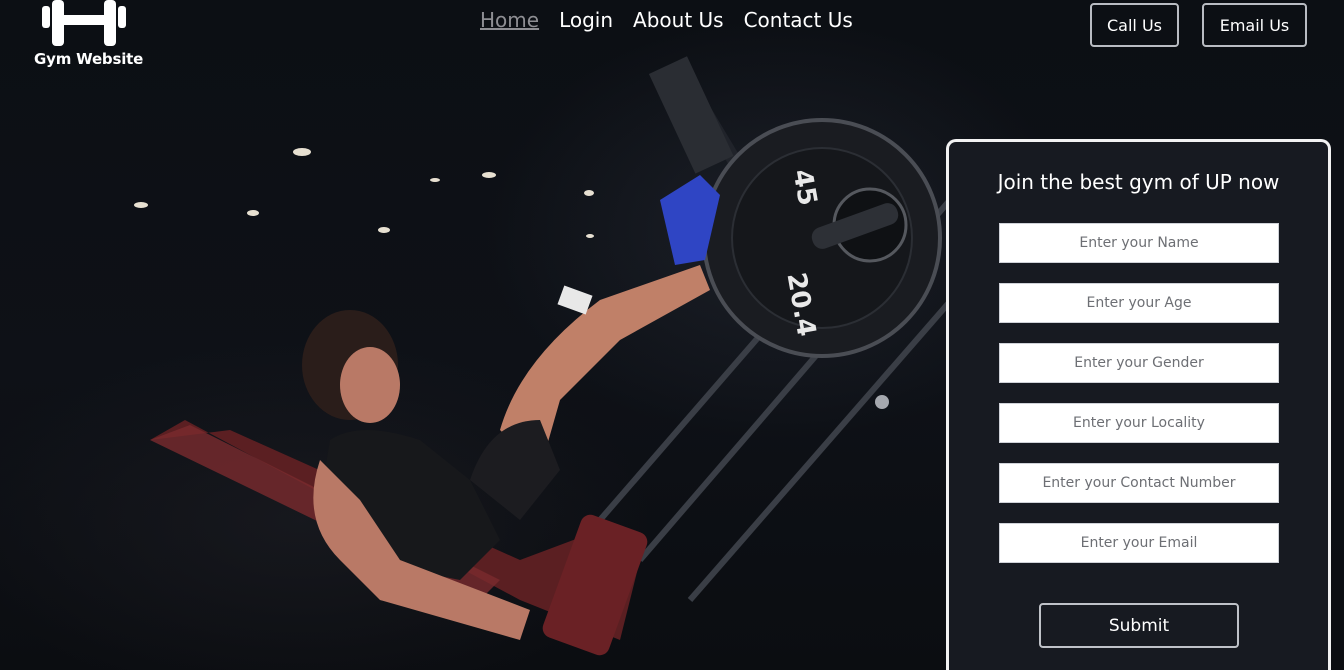 The height and width of the screenshot is (670, 1344). What do you see at coordinates (1139, 303) in the screenshot?
I see `age-field` at bounding box center [1139, 303].